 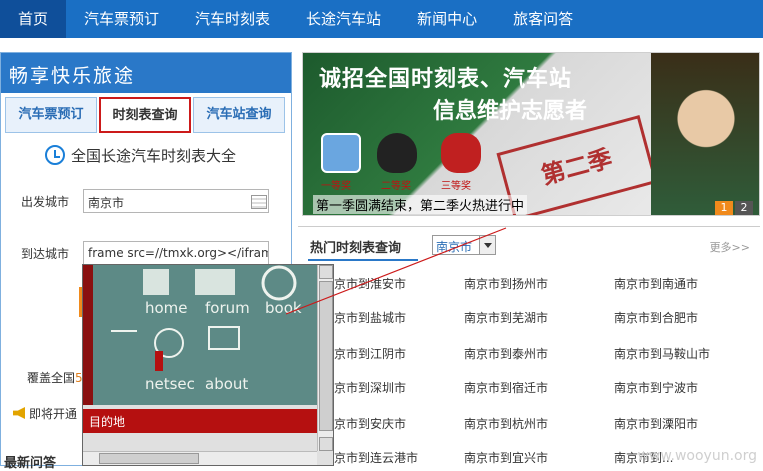 I want to click on tab-ticket-booking: 汽车票预订, so click(x=51, y=115).